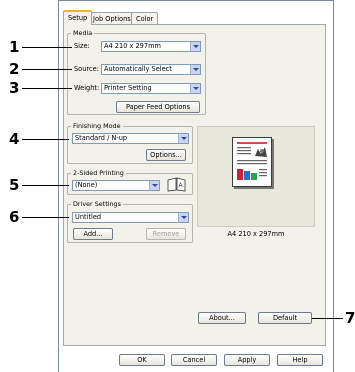 This screenshot has width=355, height=372. What do you see at coordinates (86, 185) in the screenshot?
I see `two-sided-value: (None)` at bounding box center [86, 185].